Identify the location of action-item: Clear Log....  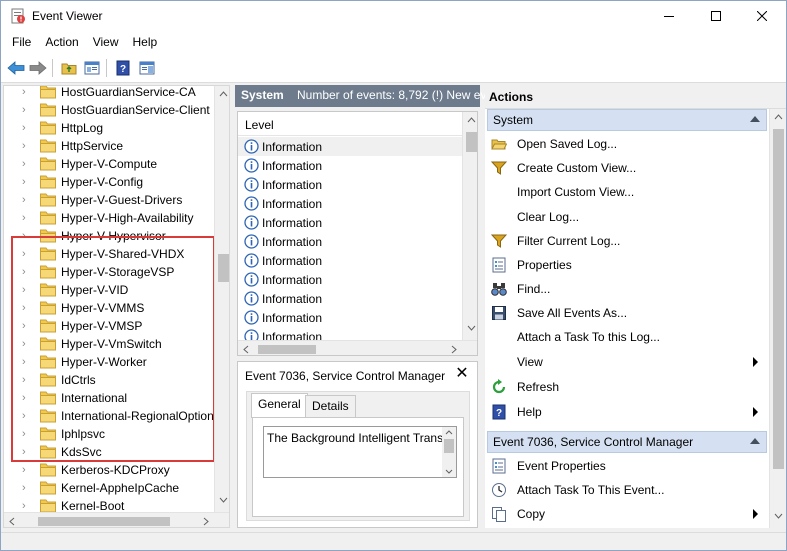
(627, 217).